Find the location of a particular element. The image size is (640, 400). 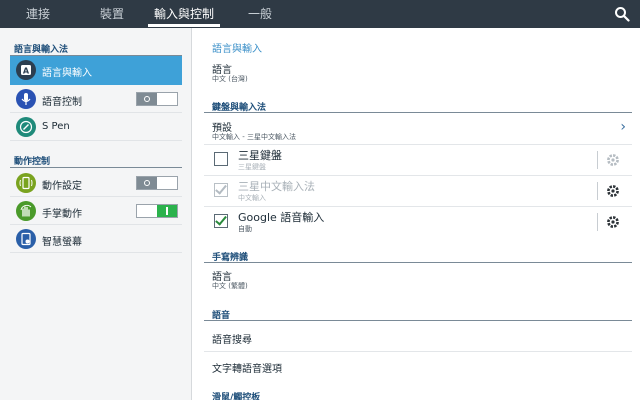

sidebar-item-label: S Pen is located at coordinates (56, 126).